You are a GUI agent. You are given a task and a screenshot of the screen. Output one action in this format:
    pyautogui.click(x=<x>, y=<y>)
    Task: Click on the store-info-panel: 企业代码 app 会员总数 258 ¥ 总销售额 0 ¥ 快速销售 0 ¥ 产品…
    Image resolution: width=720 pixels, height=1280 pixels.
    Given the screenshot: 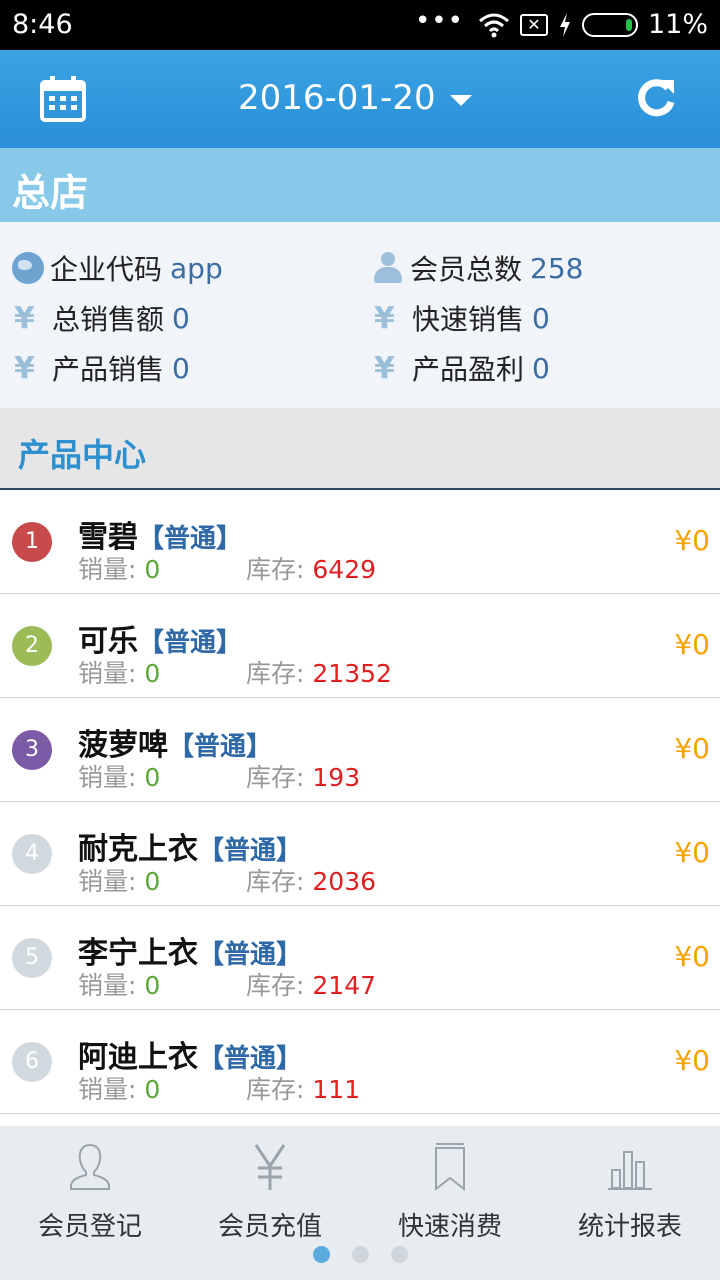 What is the action you would take?
    pyautogui.click(x=360, y=315)
    